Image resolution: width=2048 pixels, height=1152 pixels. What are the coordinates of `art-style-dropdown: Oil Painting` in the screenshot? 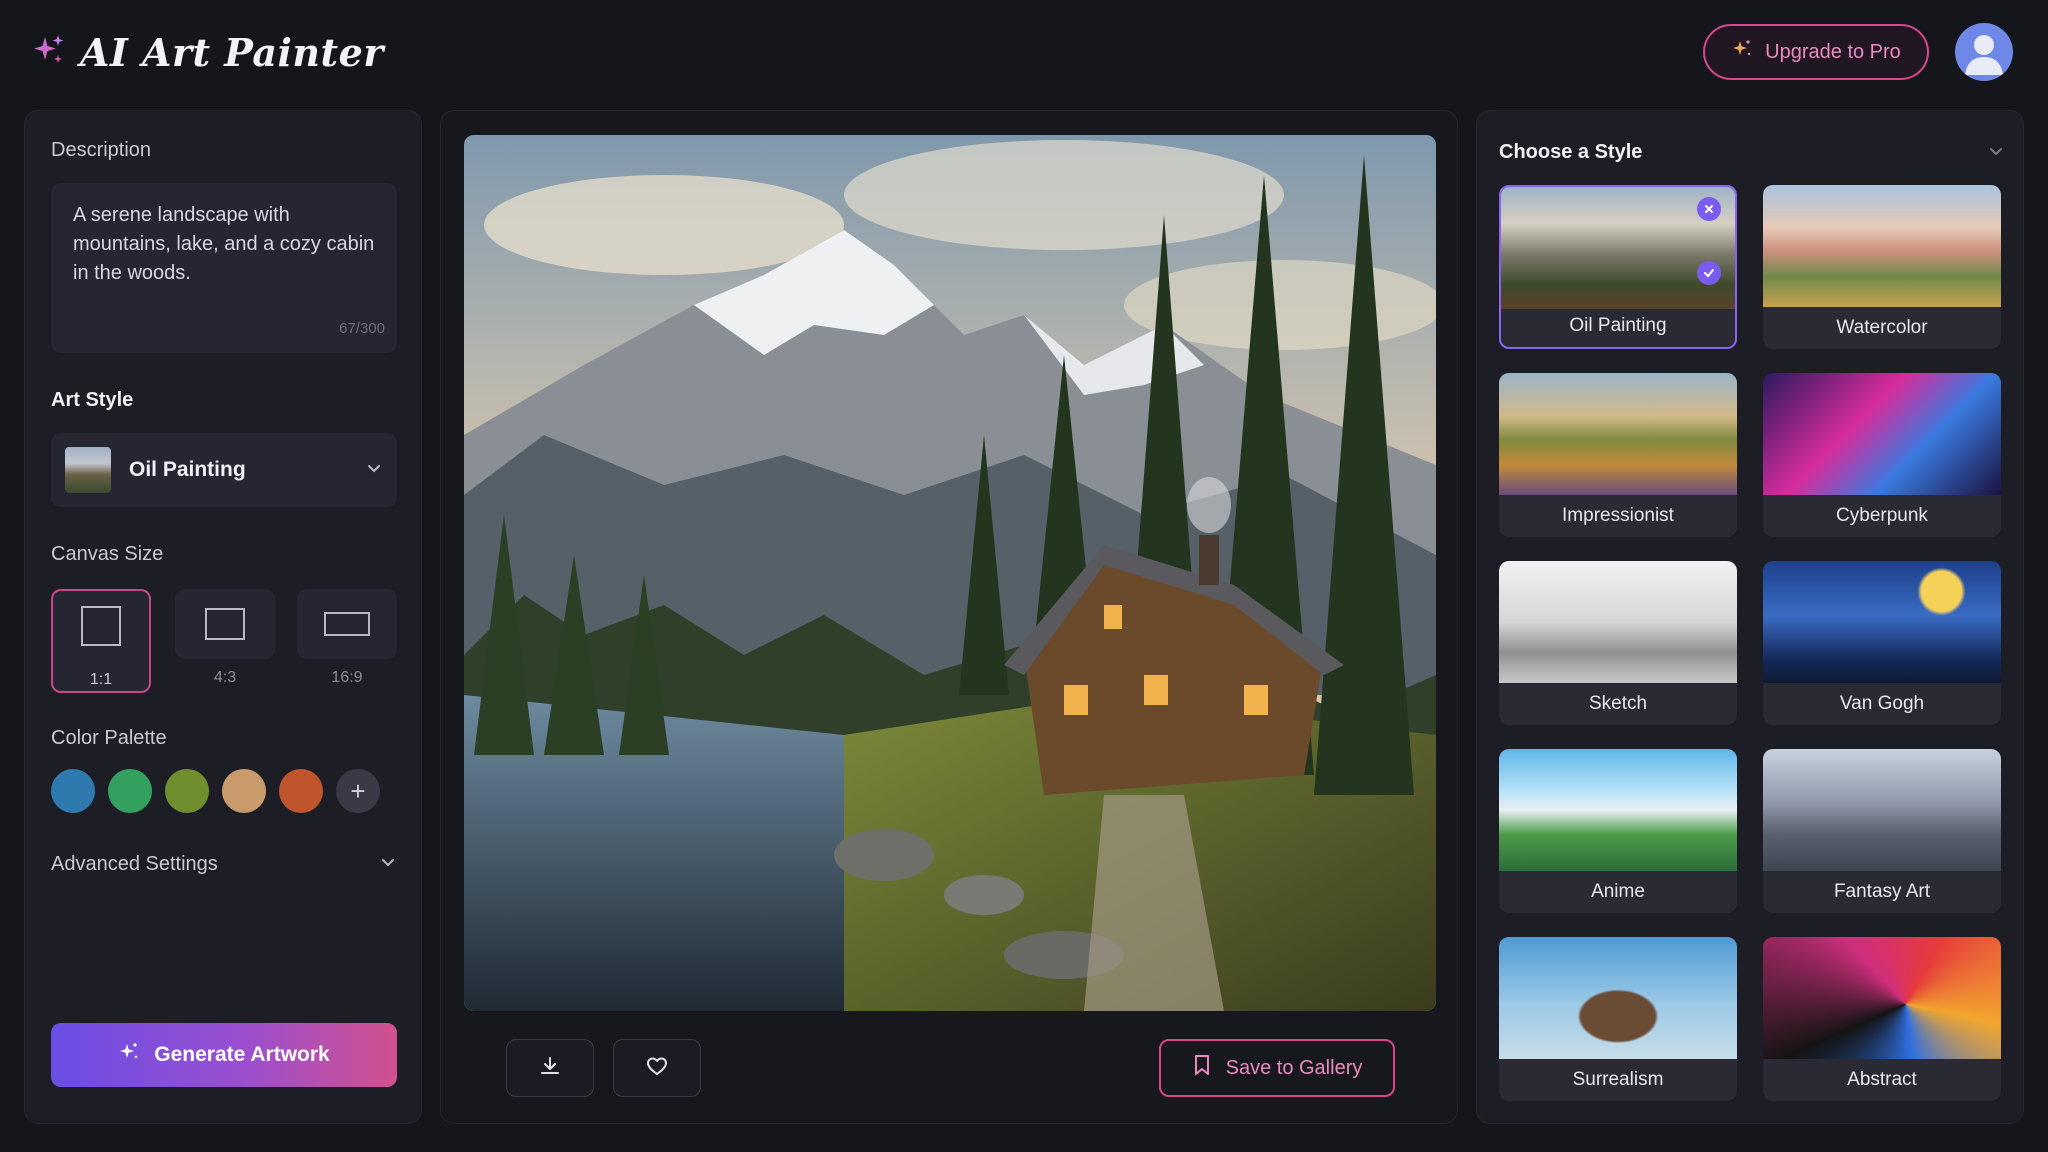 It's located at (224, 470).